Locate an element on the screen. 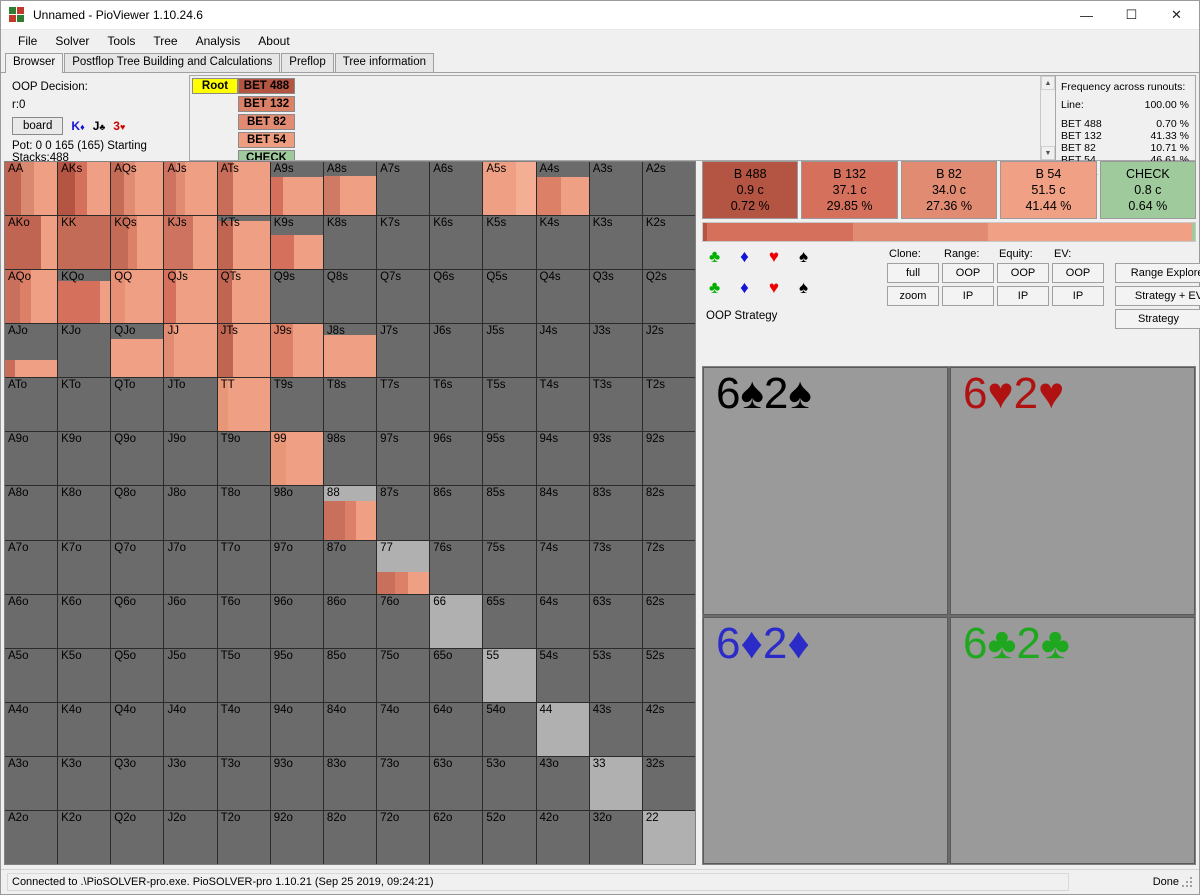 The width and height of the screenshot is (1200, 895). range-cell-82o: 82o is located at coordinates (350, 837).